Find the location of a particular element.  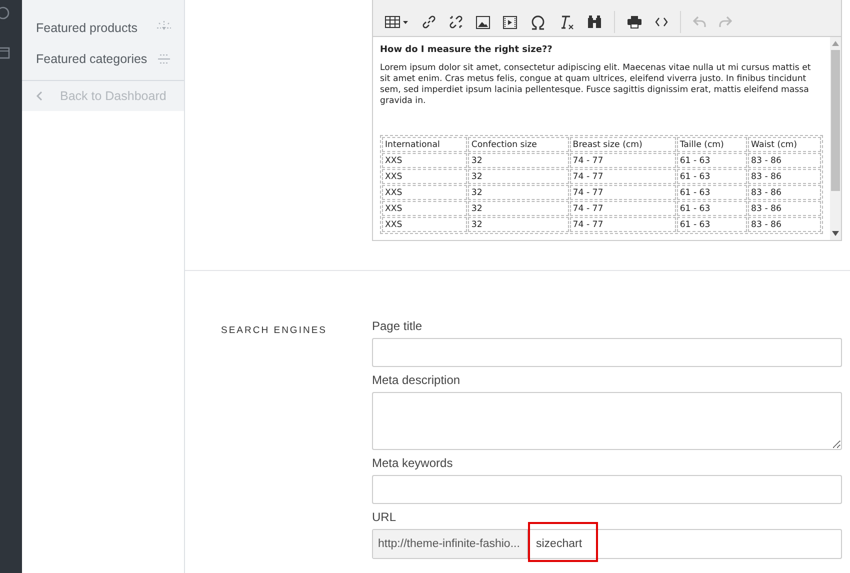

table-header: Taille (cm) is located at coordinates (712, 144).